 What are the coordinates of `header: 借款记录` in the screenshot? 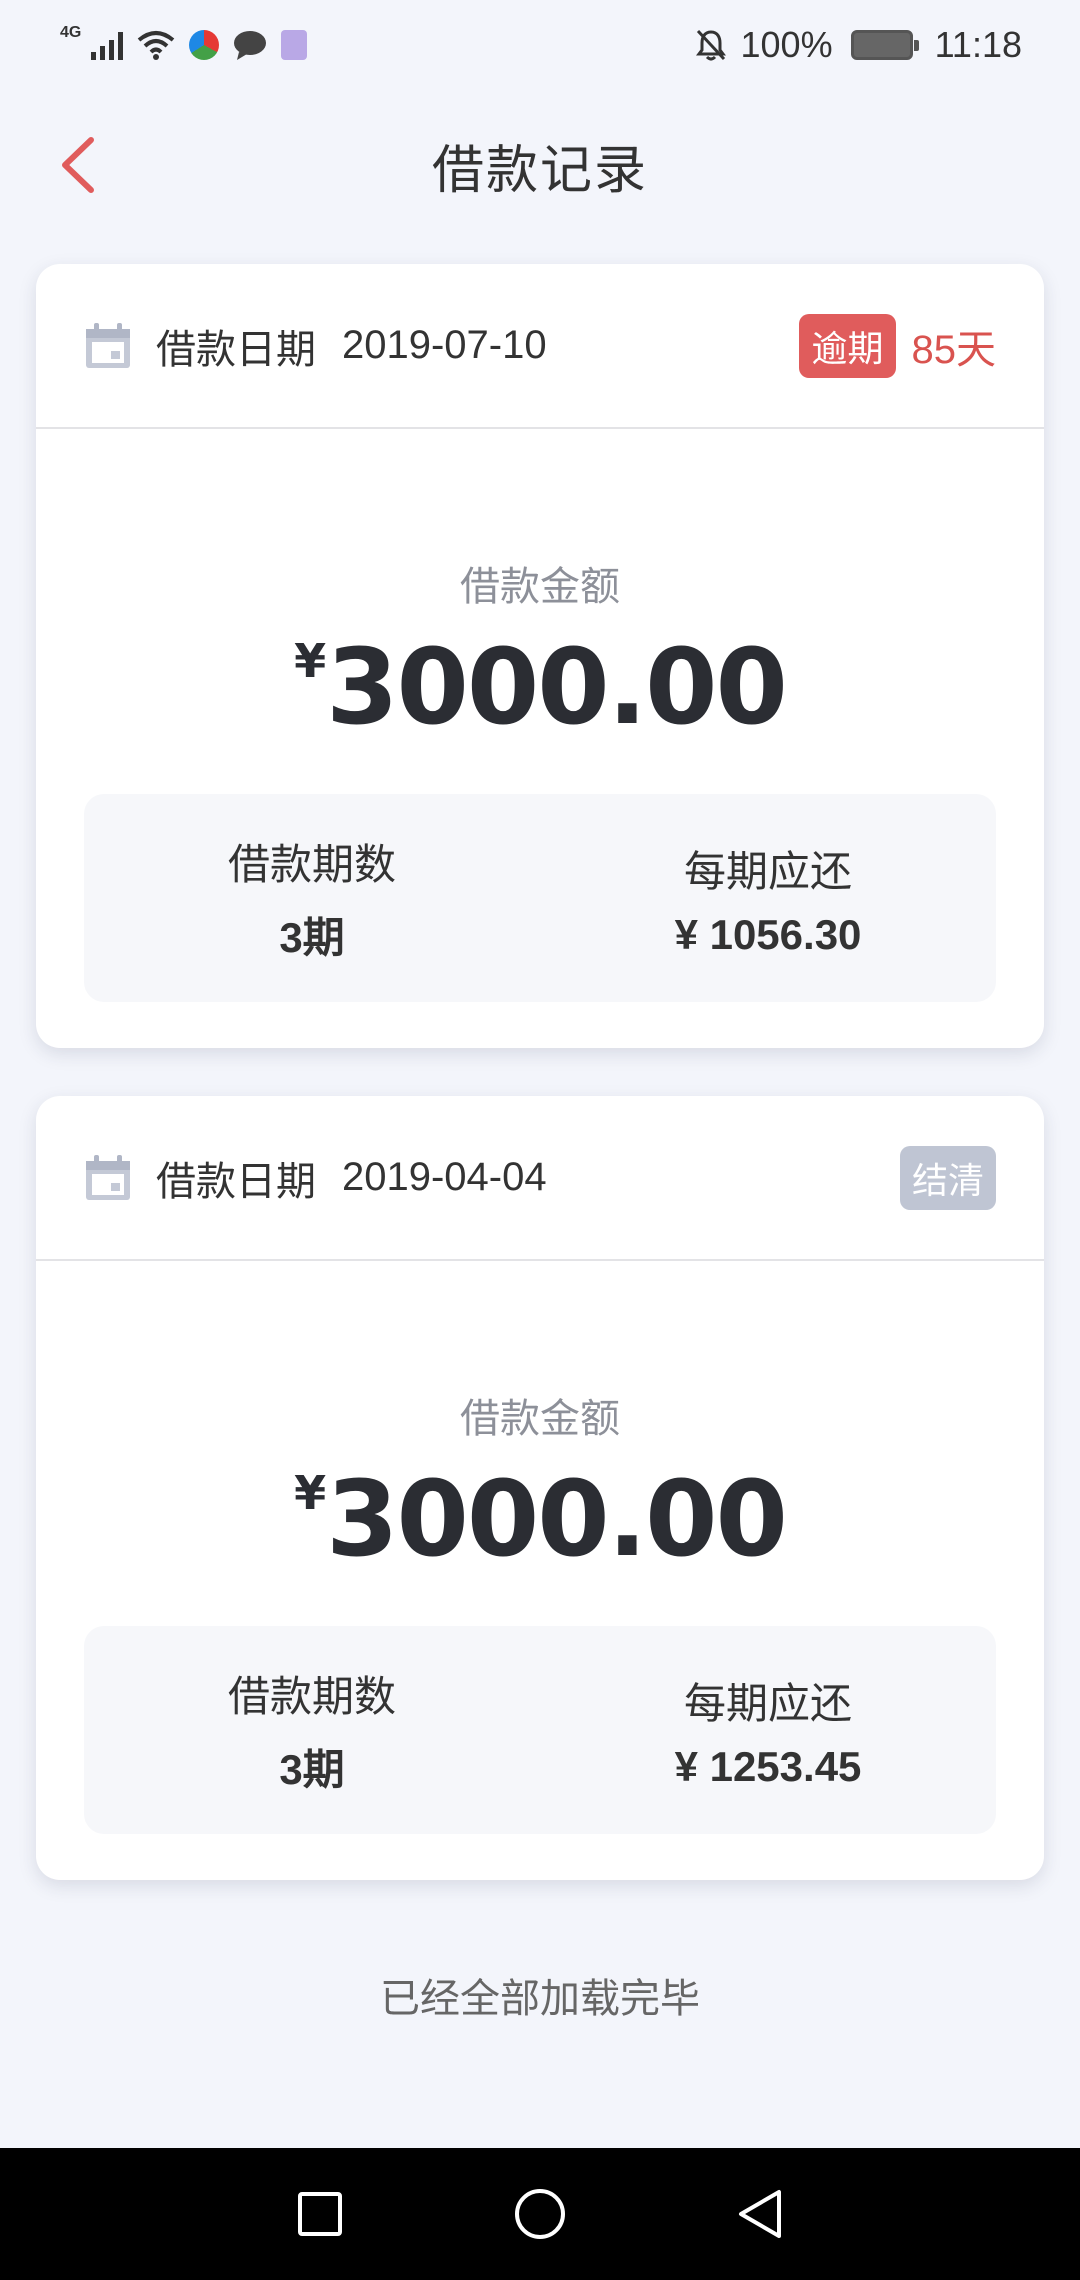 It's located at (540, 165).